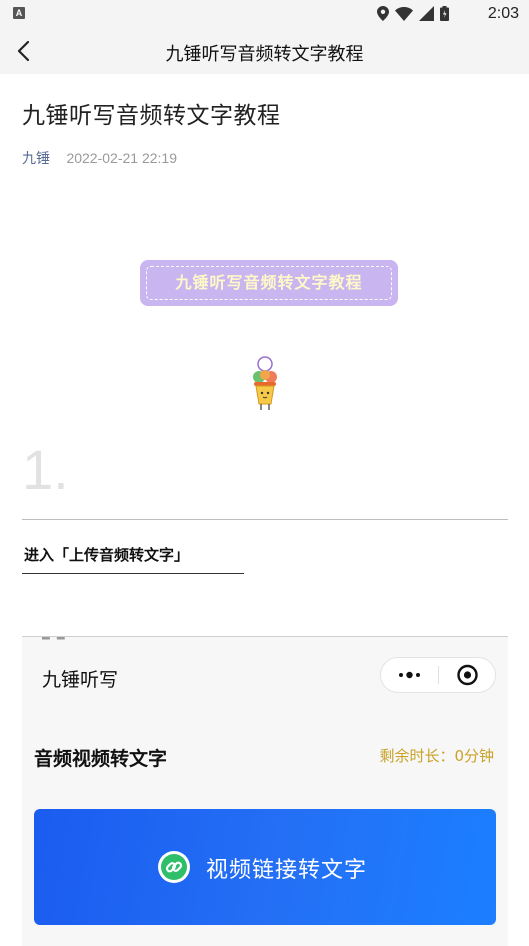 The height and width of the screenshot is (946, 529). What do you see at coordinates (36, 159) in the screenshot?
I see `author-link: 九锤` at bounding box center [36, 159].